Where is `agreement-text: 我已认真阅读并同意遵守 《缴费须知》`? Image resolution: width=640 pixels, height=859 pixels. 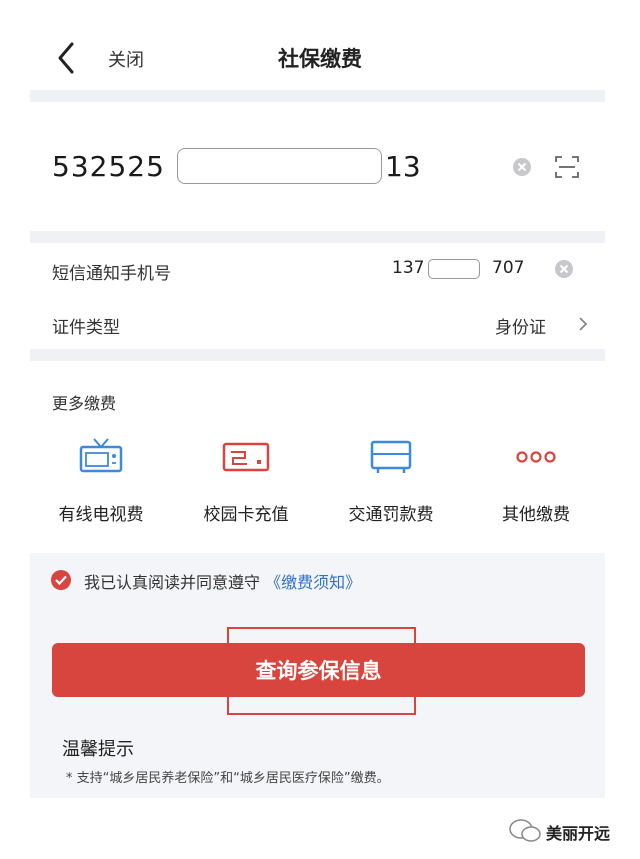 agreement-text: 我已认真阅读并同意遵守 《缴费须知》 is located at coordinates (222, 581).